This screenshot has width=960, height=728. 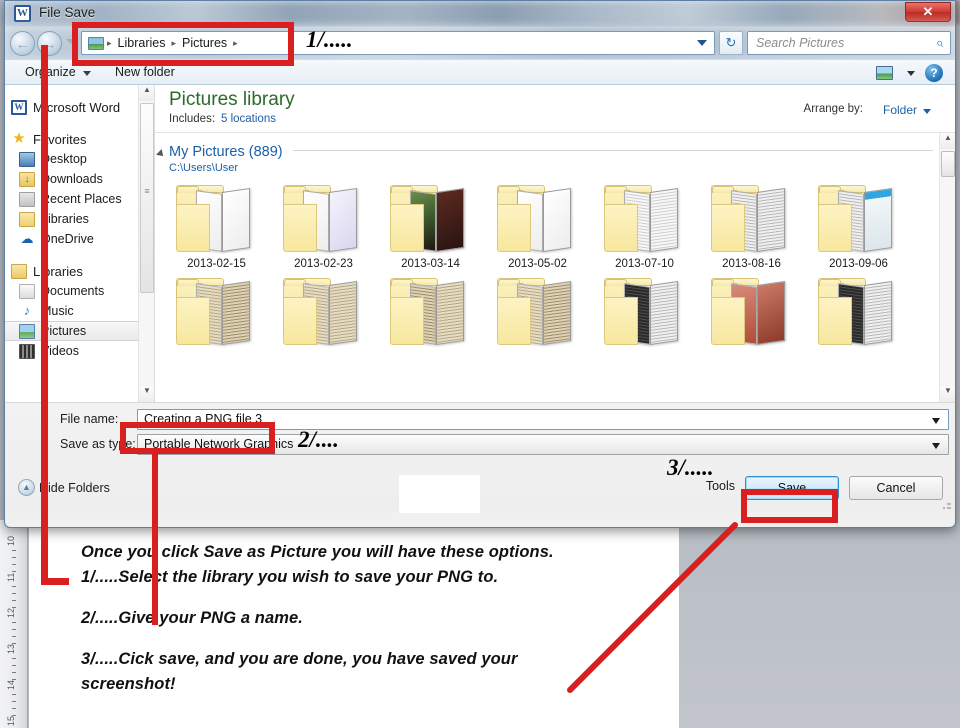 I want to click on sidebar-item-downloads: ↓ Downloads, so click(x=79, y=179).